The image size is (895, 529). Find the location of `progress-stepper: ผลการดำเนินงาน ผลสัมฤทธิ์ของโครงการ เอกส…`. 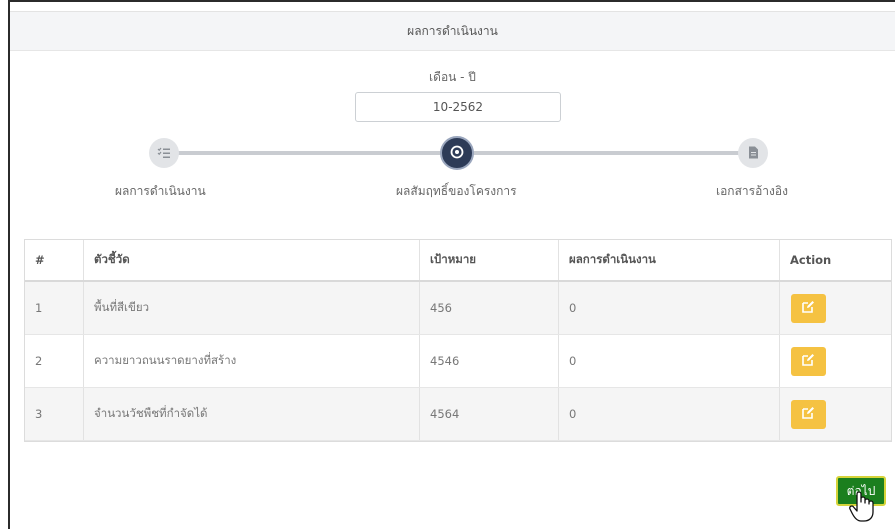

progress-stepper: ผลการดำเนินงาน ผลสัมฤทธิ์ของโครงการ เอกส… is located at coordinates (452, 167).